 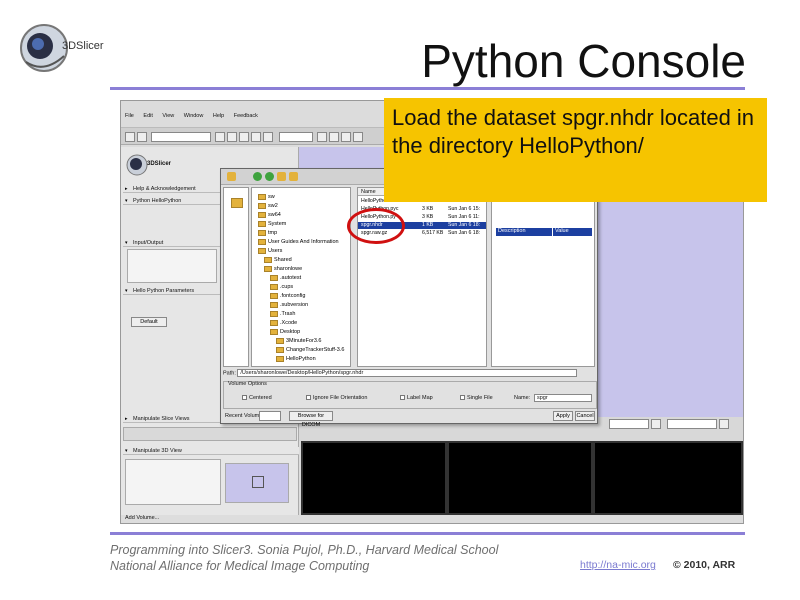 What do you see at coordinates (285, 332) in the screenshot?
I see `tree-item: Desktop` at bounding box center [285, 332].